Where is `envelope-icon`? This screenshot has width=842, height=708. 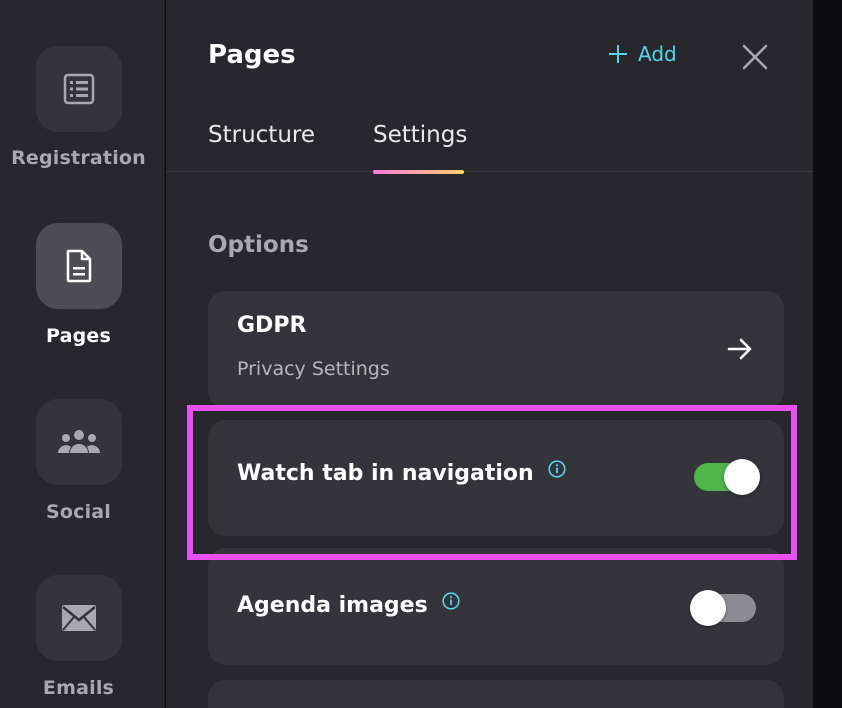
envelope-icon is located at coordinates (79, 618).